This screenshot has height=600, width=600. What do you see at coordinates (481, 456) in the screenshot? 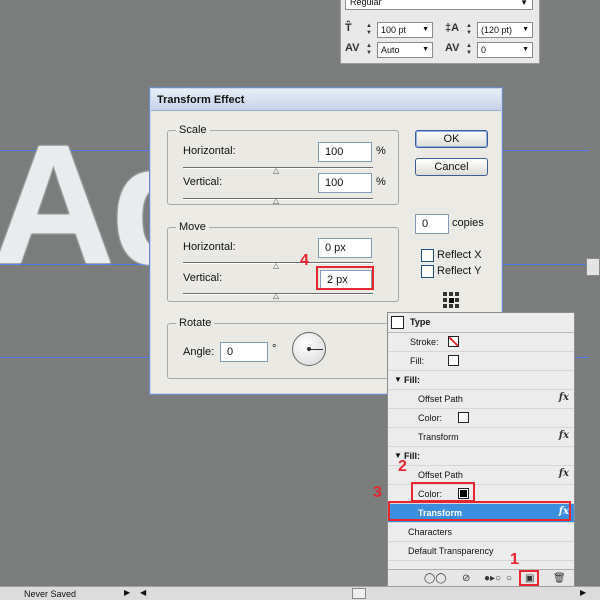
I see `fill2-row: ▼ Fill:` at bounding box center [481, 456].